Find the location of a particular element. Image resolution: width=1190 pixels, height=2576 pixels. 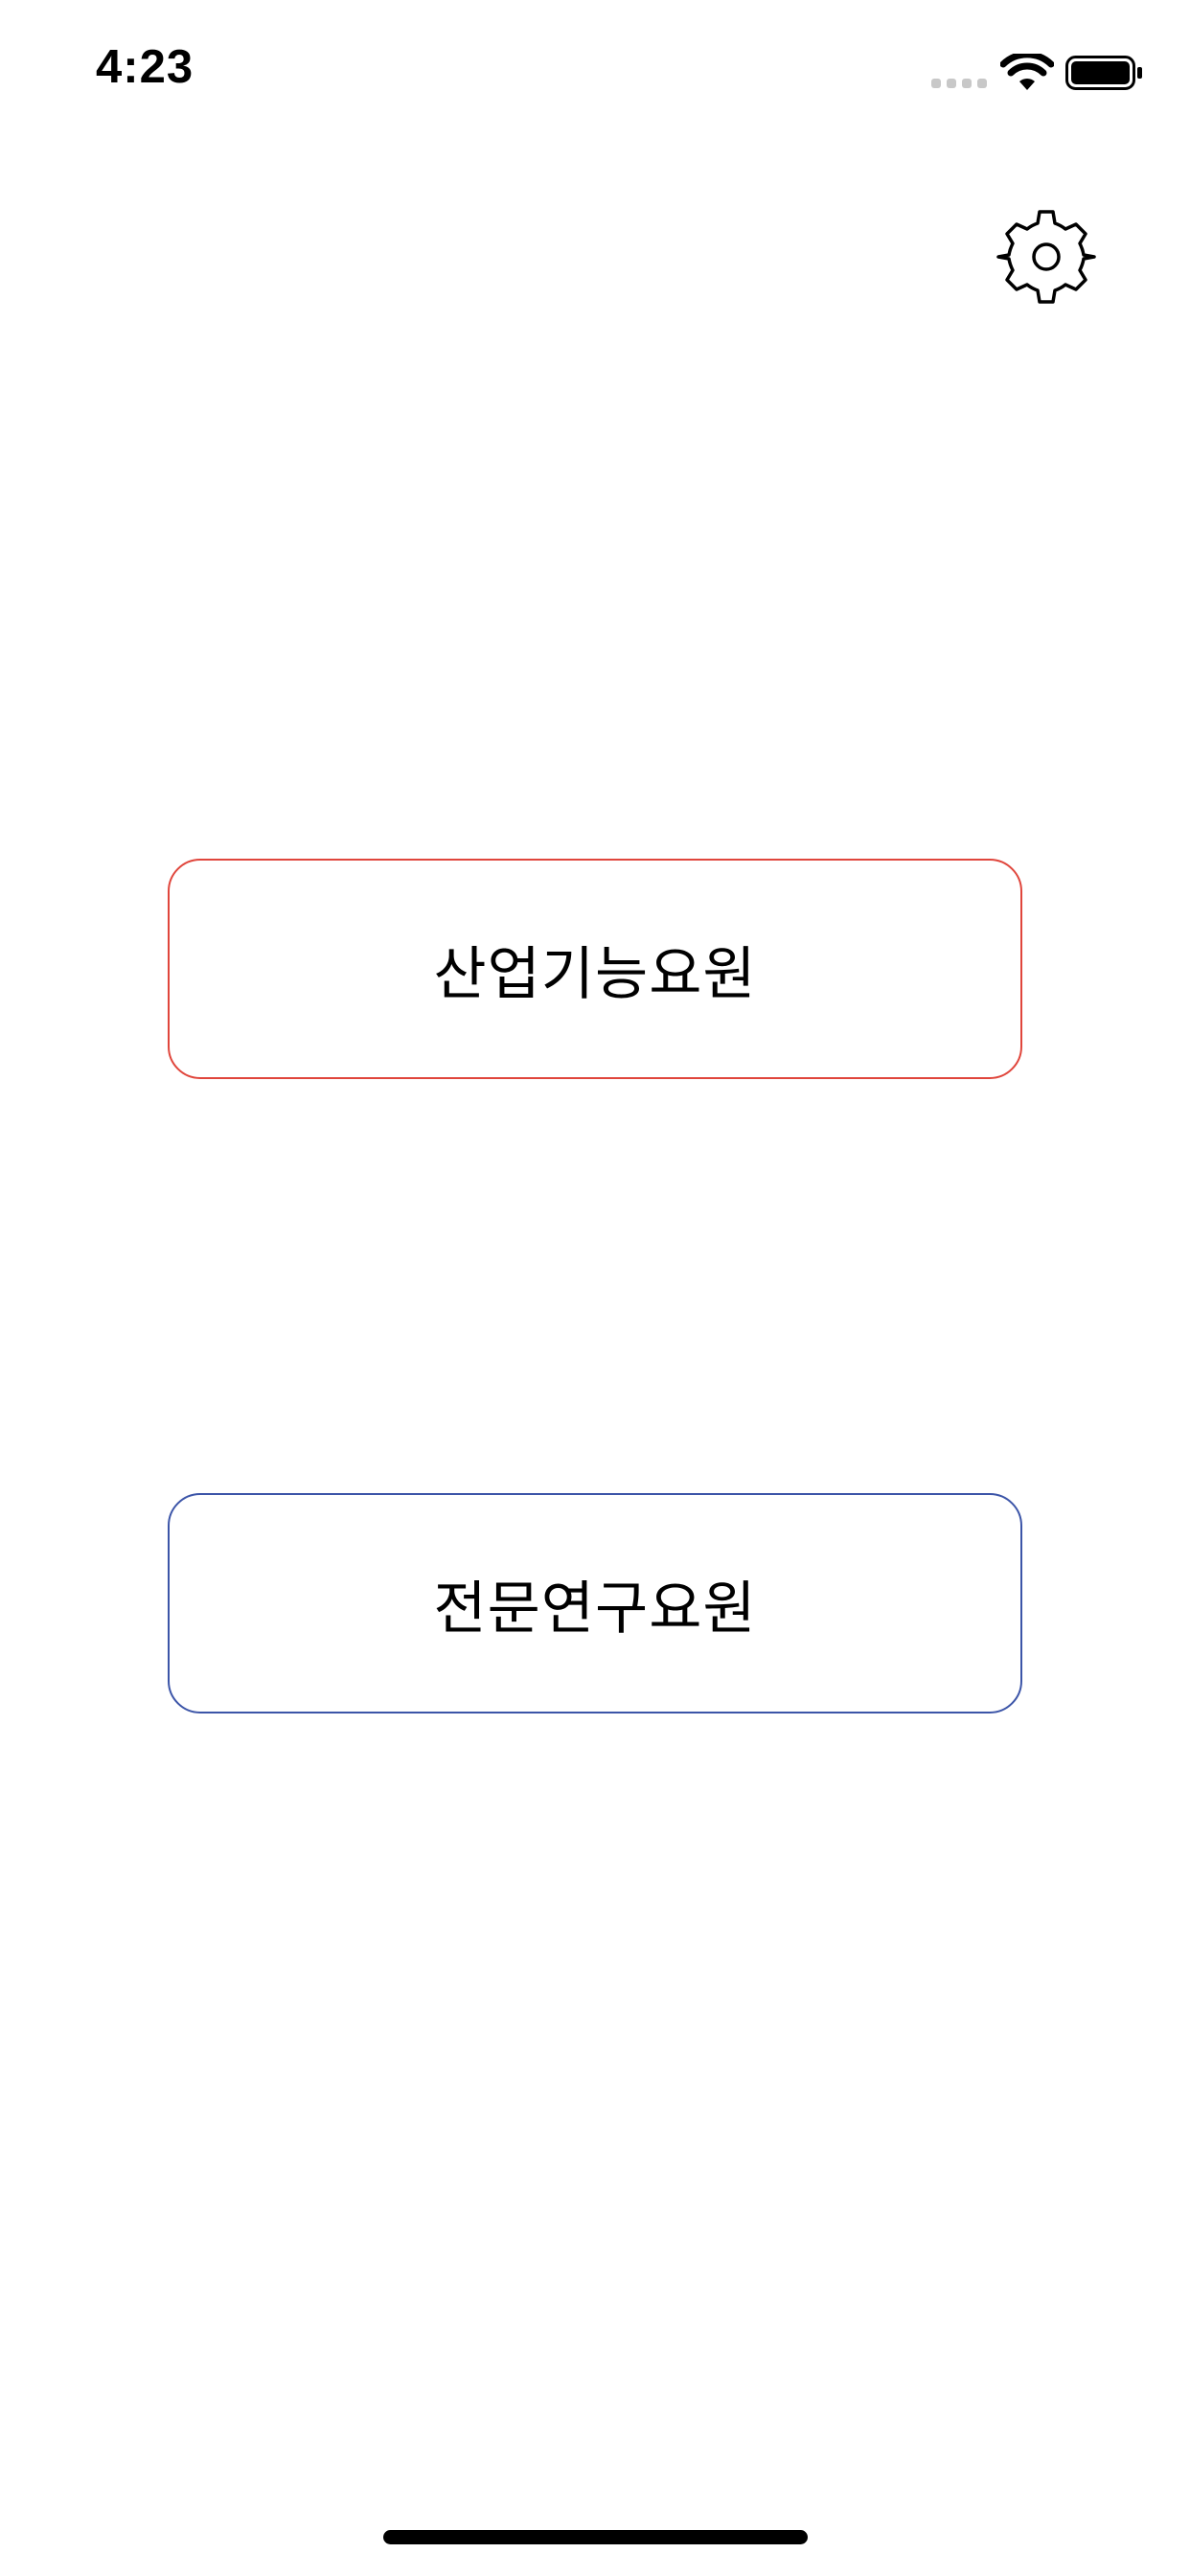

battery-icon is located at coordinates (1103, 73).